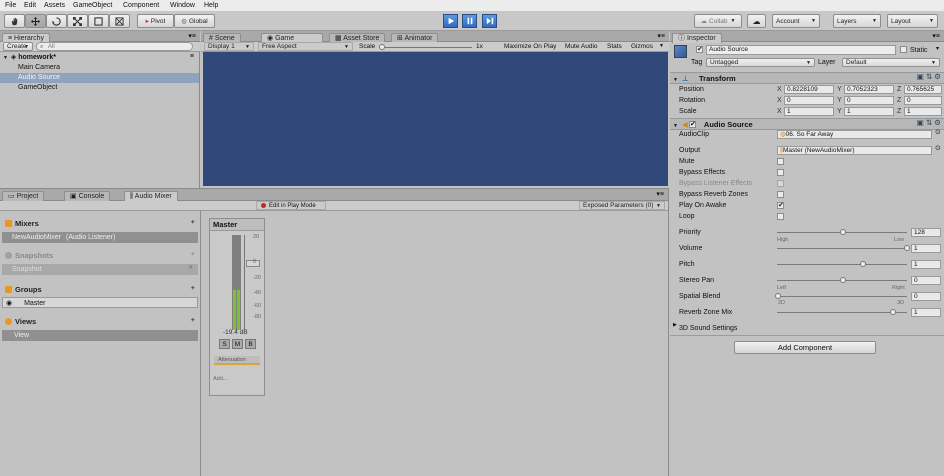  Describe the element at coordinates (30, 5) in the screenshot. I see `menu-edit: Edit` at that location.